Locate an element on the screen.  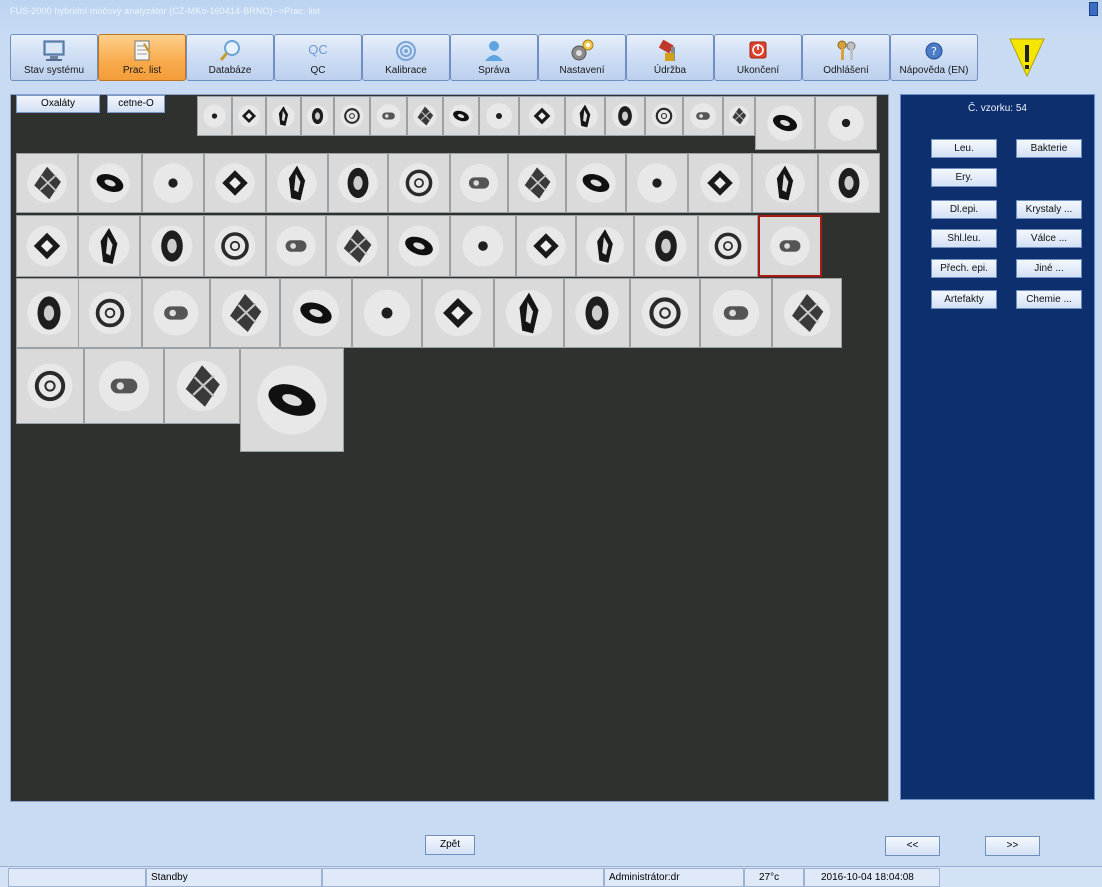
back-button: Zpět is located at coordinates (450, 845).